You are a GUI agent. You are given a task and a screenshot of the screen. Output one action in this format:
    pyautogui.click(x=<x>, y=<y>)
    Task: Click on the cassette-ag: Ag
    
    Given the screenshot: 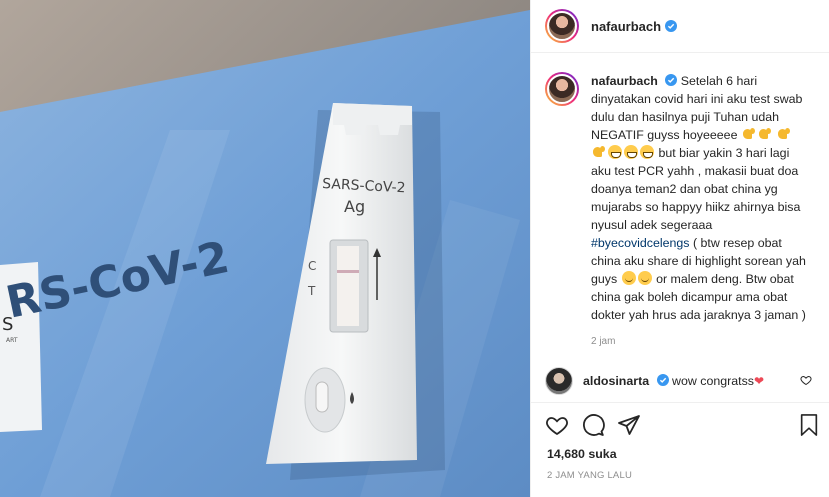 What is the action you would take?
    pyautogui.click(x=354, y=206)
    